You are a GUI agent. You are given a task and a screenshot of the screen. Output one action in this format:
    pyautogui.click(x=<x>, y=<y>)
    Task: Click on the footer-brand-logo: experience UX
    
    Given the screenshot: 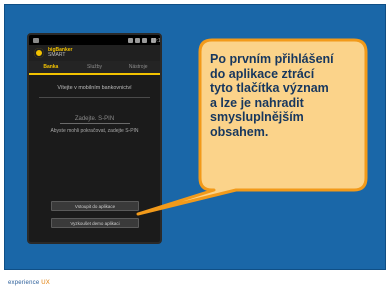 What is the action you would take?
    pyautogui.click(x=29, y=283)
    